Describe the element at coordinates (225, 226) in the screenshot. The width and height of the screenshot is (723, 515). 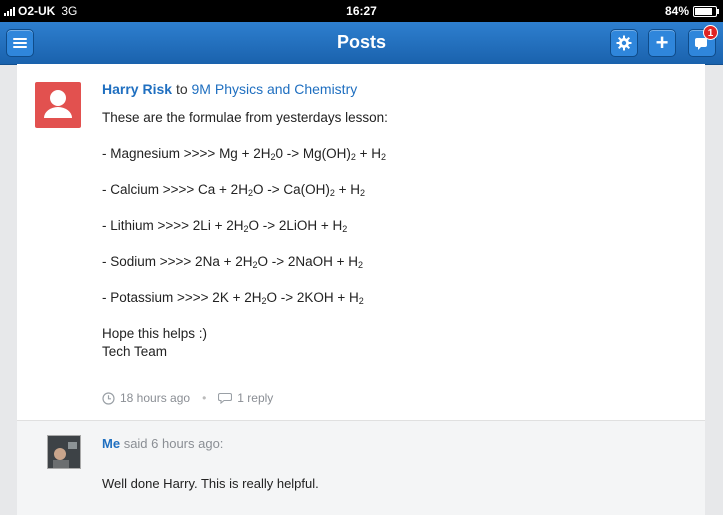
I see `formula-lithium: - Lithium >>>> 2Li + 2H2O -> 2LiOH + H2` at that location.